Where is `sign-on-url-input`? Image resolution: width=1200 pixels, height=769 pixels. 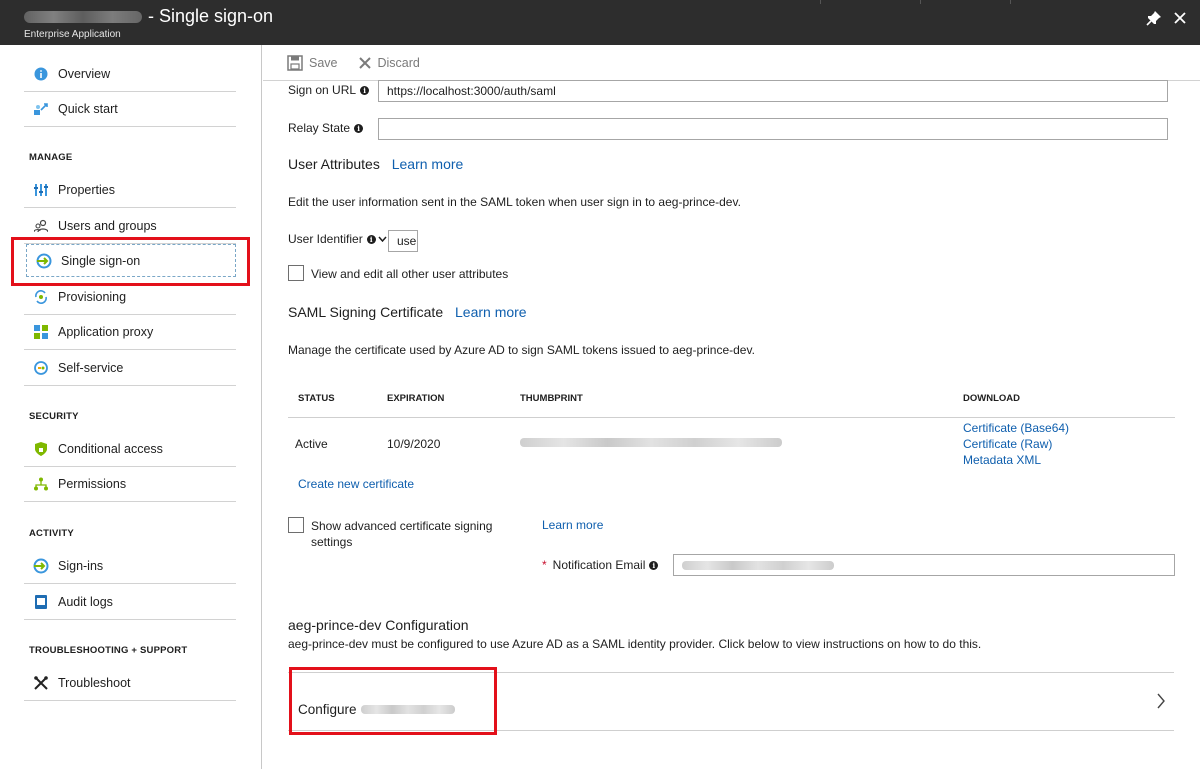
sign-on-url-input is located at coordinates (773, 91).